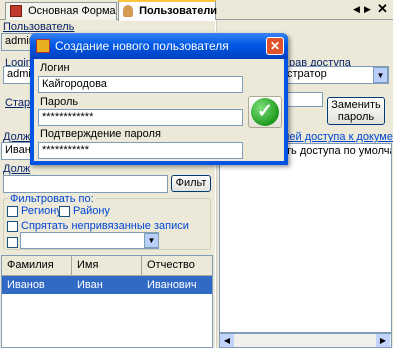 The height and width of the screenshot is (348, 393). I want to click on district-checkbox-box, so click(64, 211).